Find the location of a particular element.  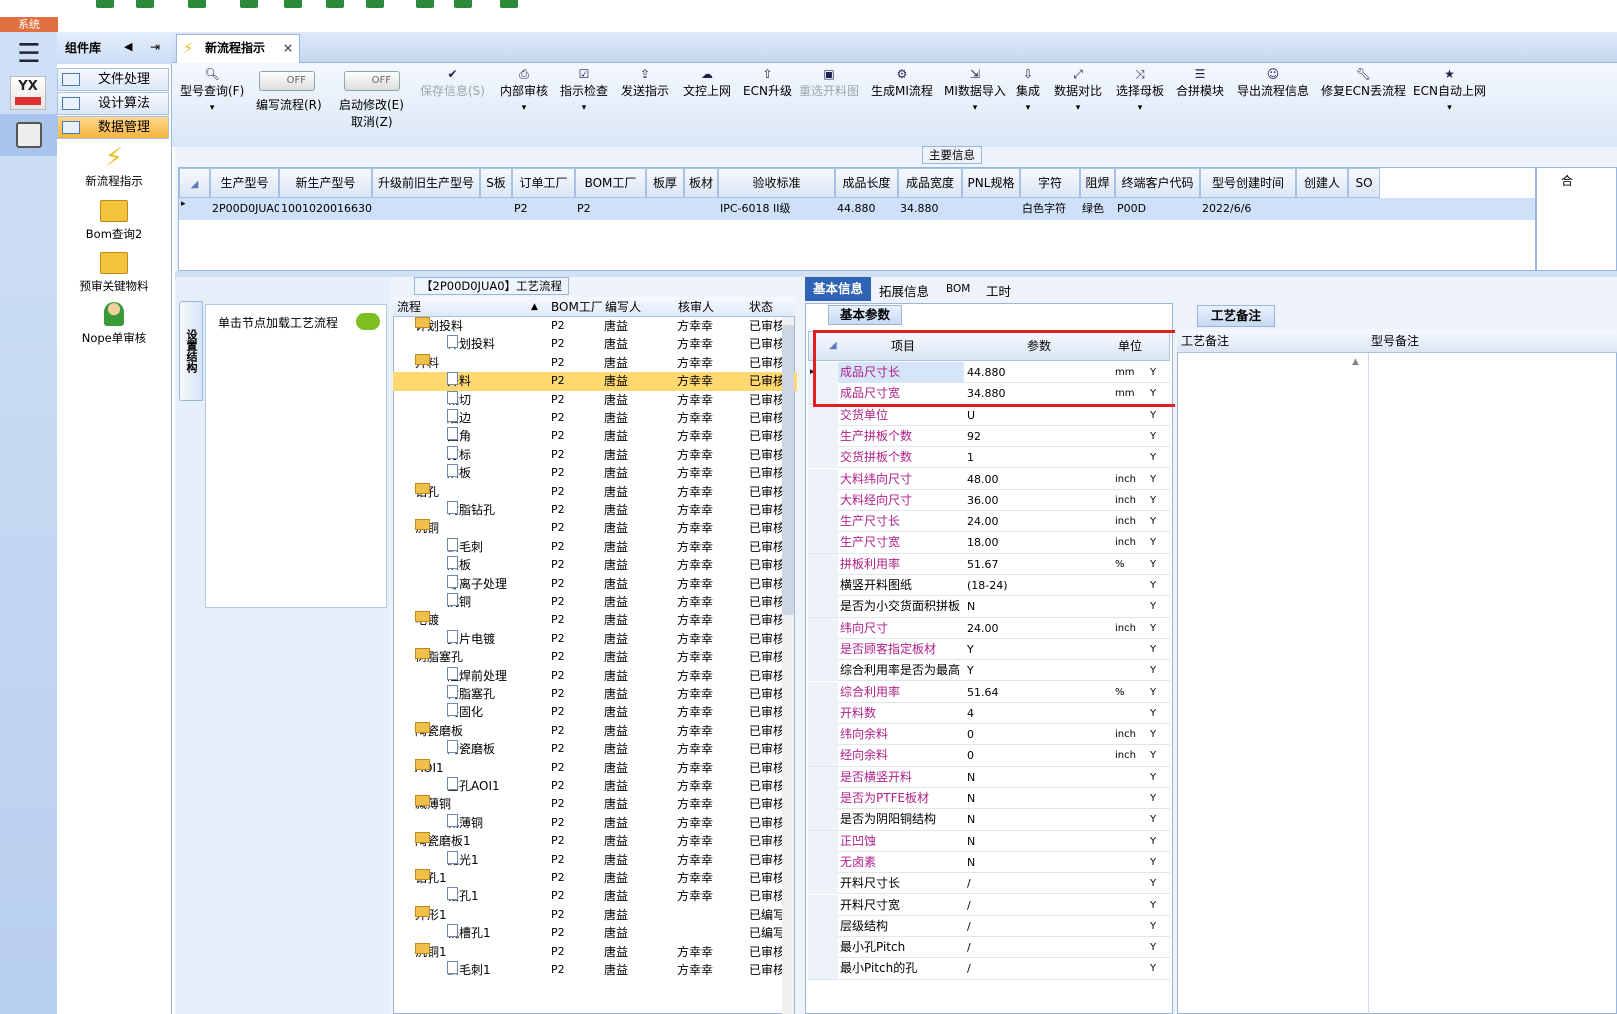

param-row: 生产尺寸宽 18.00 inch Y is located at coordinates (989, 543).